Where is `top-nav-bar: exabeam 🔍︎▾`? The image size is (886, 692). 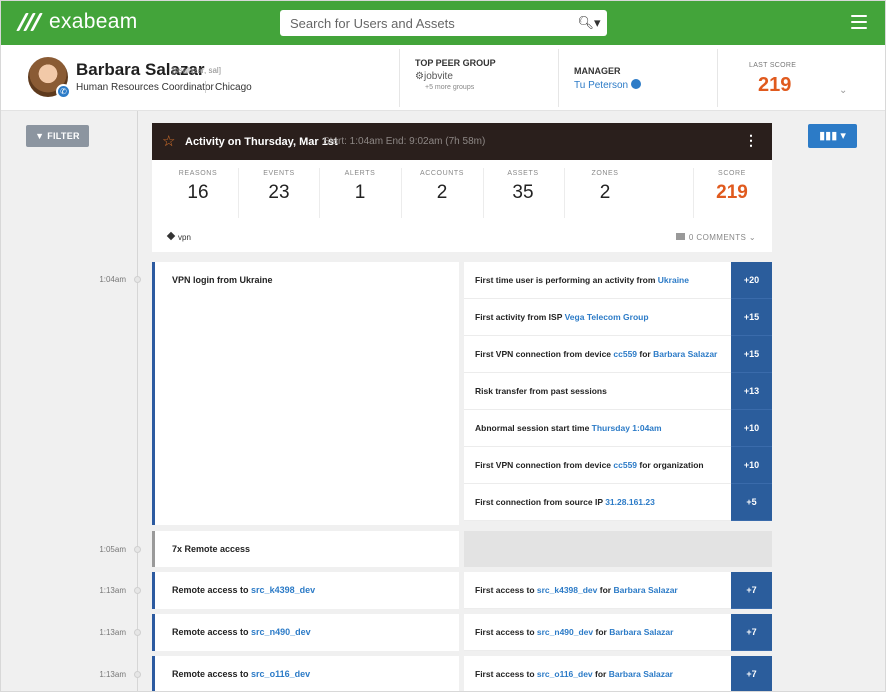
top-nav-bar: exabeam 🔍︎▾ is located at coordinates (443, 23).